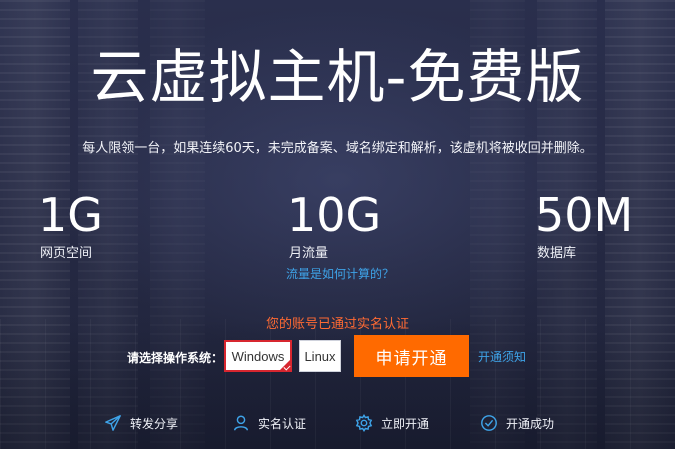 This screenshot has height=449, width=675. What do you see at coordinates (411, 356) in the screenshot?
I see `apply-open-button: 申请开通` at bounding box center [411, 356].